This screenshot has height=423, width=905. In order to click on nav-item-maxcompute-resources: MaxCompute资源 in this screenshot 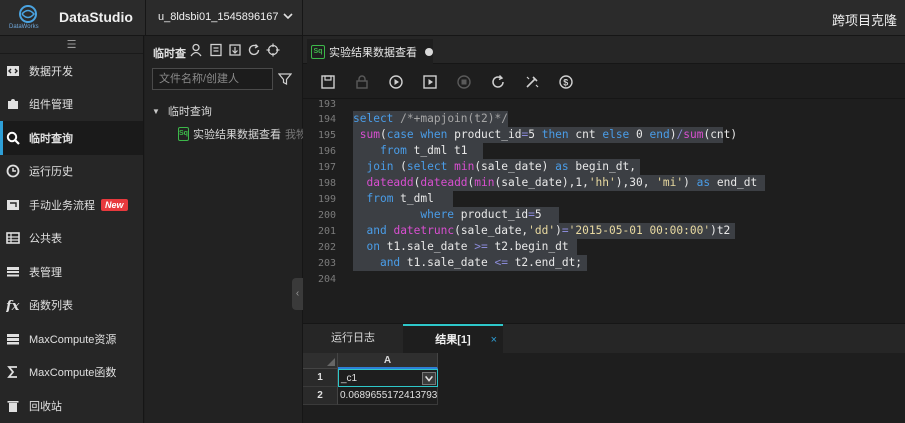, I will do `click(71, 339)`.